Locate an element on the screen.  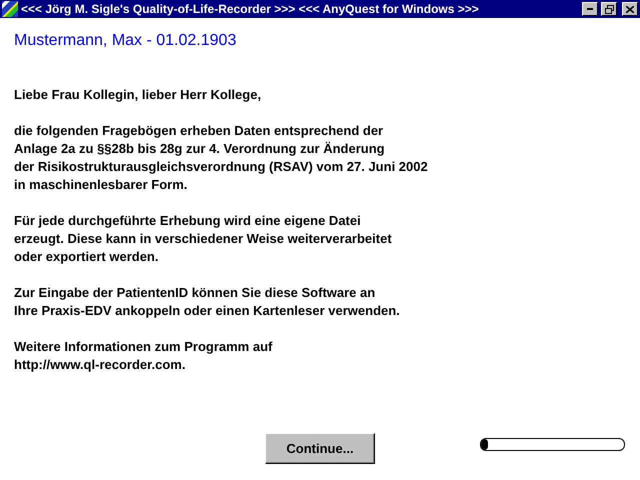
paragraph: Zur Eingabe der PatientenID können Sie diese Software an Ihre Praxis-EDV ankoppeln oder einen Kartenleser verwenden. is located at coordinates (207, 302).